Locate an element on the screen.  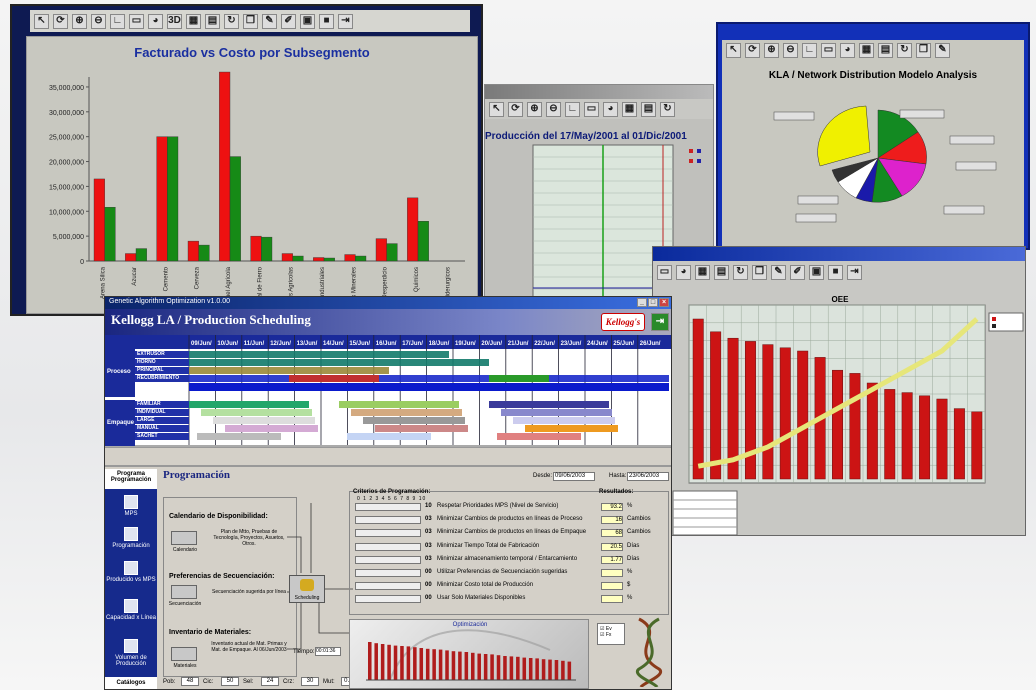
axis-icon: ∟ is located at coordinates (117, 21).